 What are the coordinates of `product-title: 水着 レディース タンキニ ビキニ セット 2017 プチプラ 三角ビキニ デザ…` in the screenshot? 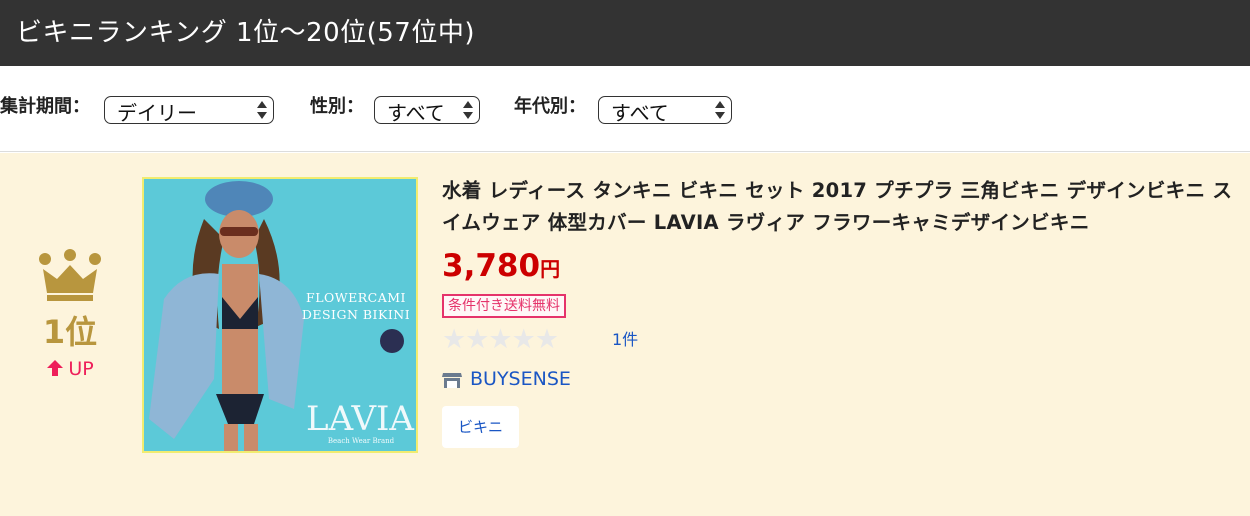 It's located at (842, 207).